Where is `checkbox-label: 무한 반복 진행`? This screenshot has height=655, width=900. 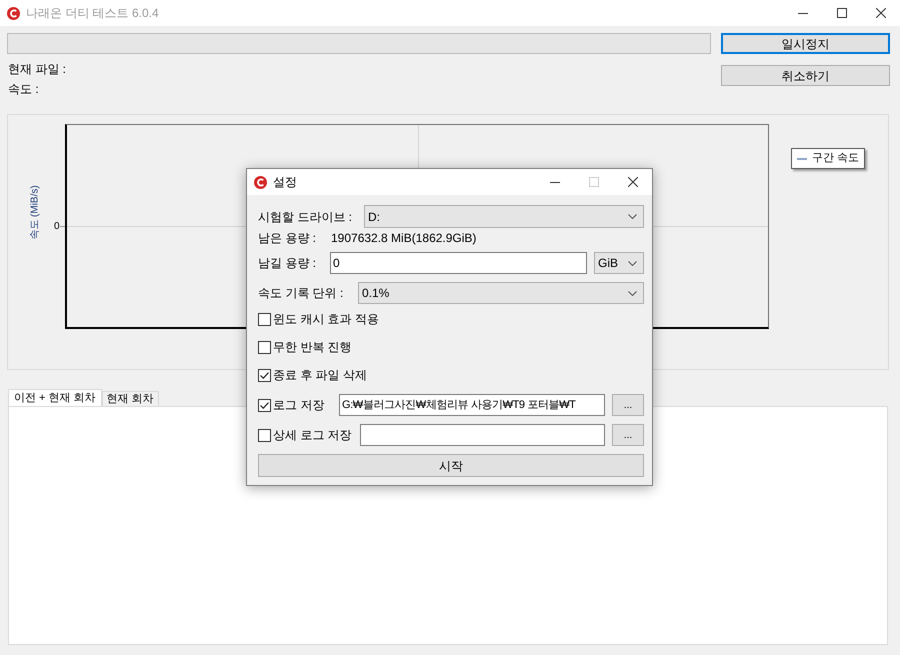 checkbox-label: 무한 반복 진행 is located at coordinates (312, 347).